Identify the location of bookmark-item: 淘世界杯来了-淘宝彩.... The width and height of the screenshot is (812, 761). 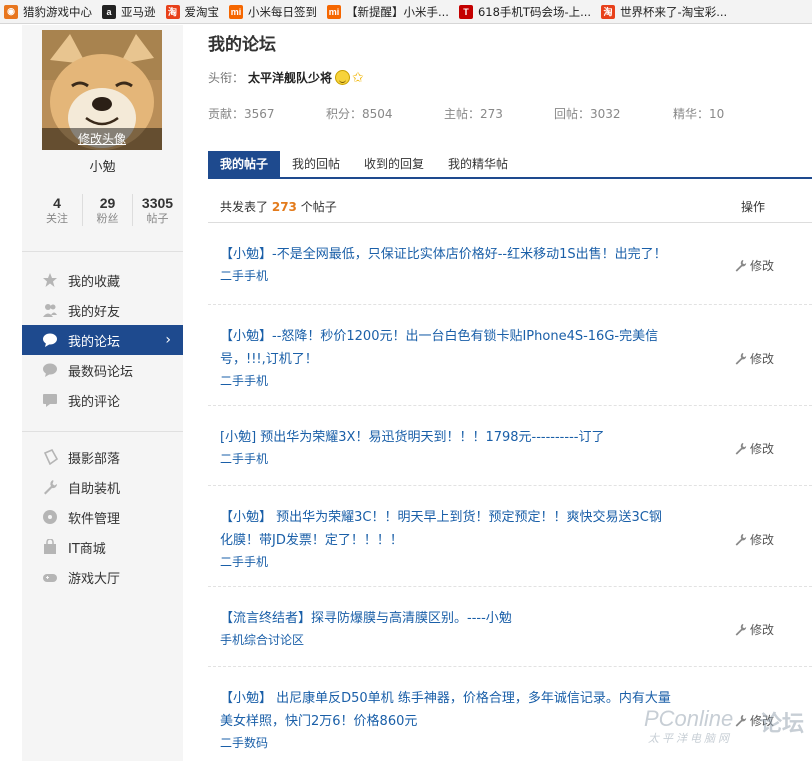
(665, 11).